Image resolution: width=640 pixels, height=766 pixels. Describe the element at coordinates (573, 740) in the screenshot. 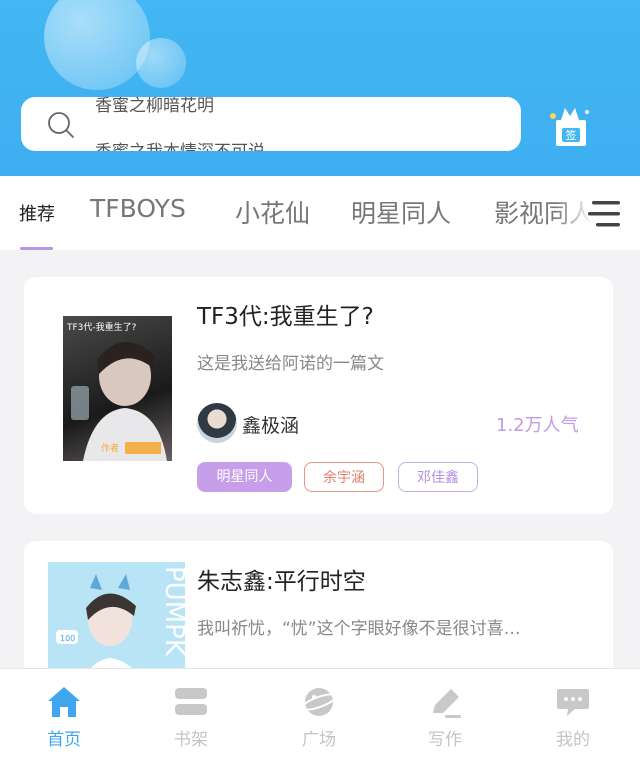

I see `nav-label: 我的` at that location.